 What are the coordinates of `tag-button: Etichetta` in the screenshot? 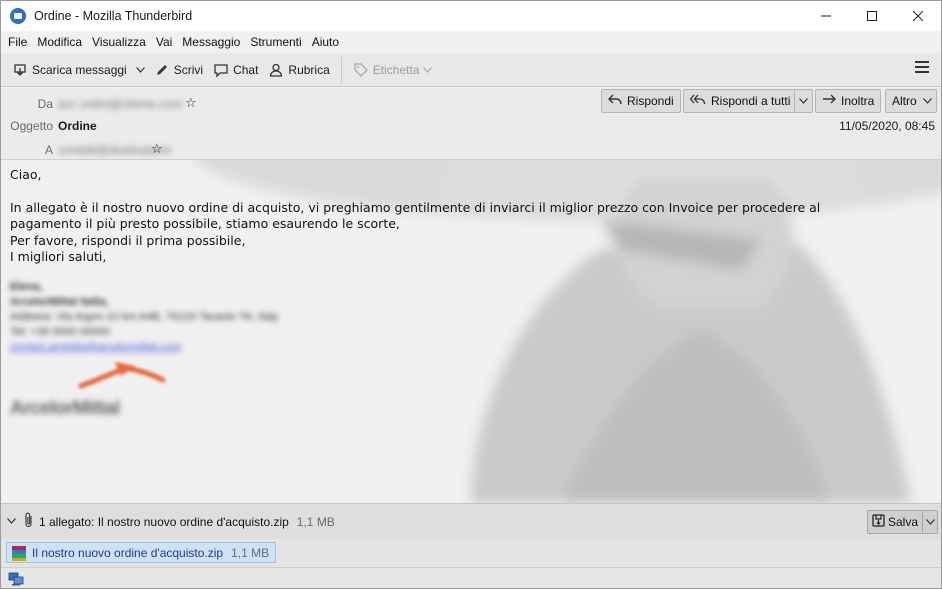 It's located at (393, 70).